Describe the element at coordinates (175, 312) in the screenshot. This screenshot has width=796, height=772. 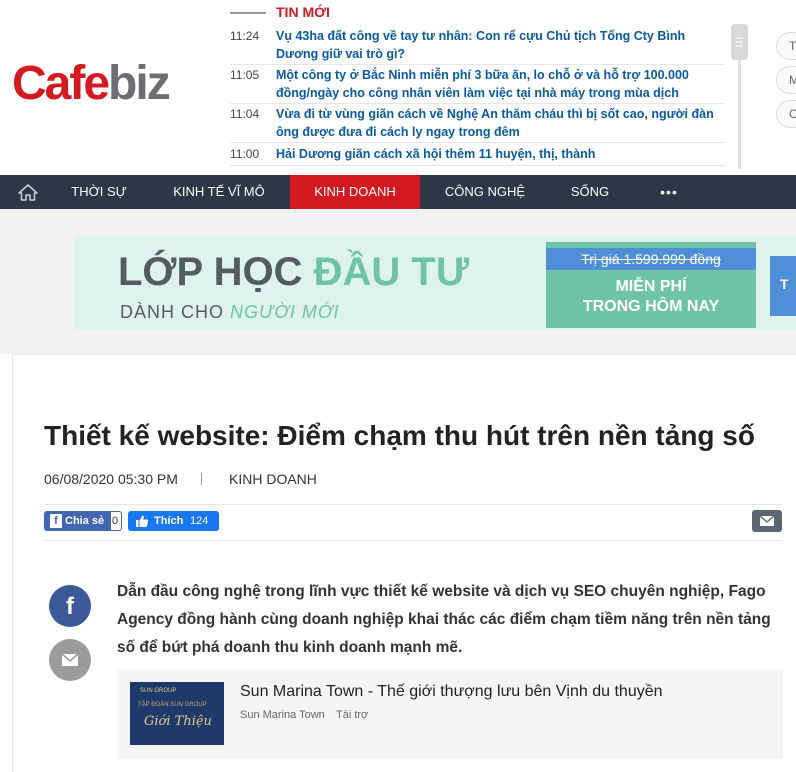
I see `banner-subline-a: DÀNH CHO` at that location.